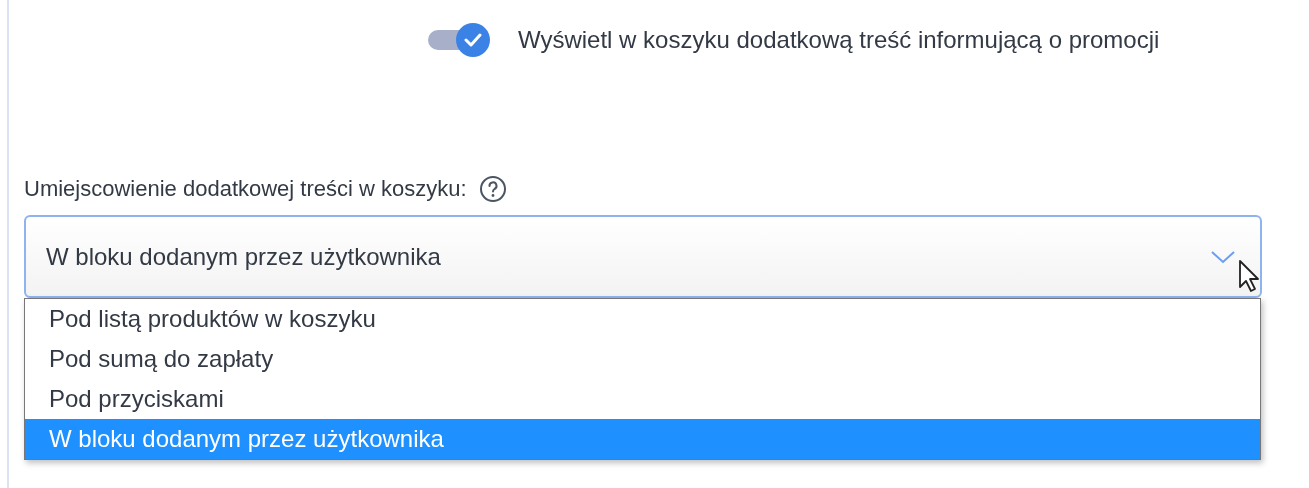 Image resolution: width=1309 pixels, height=488 pixels. What do you see at coordinates (492, 188) in the screenshot?
I see `help-icon` at bounding box center [492, 188].